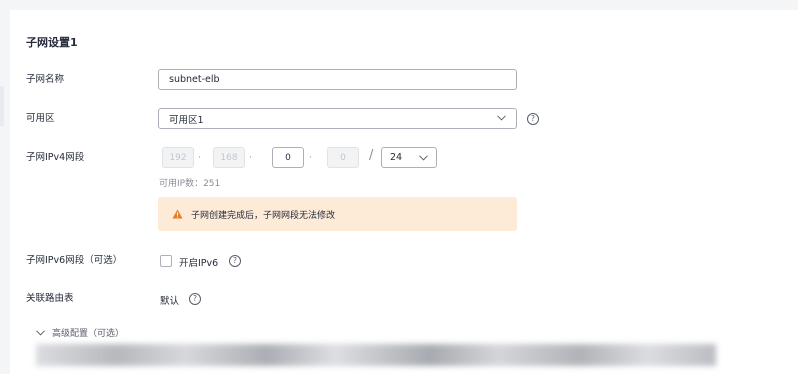 Image resolution: width=798 pixels, height=374 pixels. Describe the element at coordinates (88, 334) in the screenshot. I see `advanced-config-label: 高级配置（可选）` at that location.